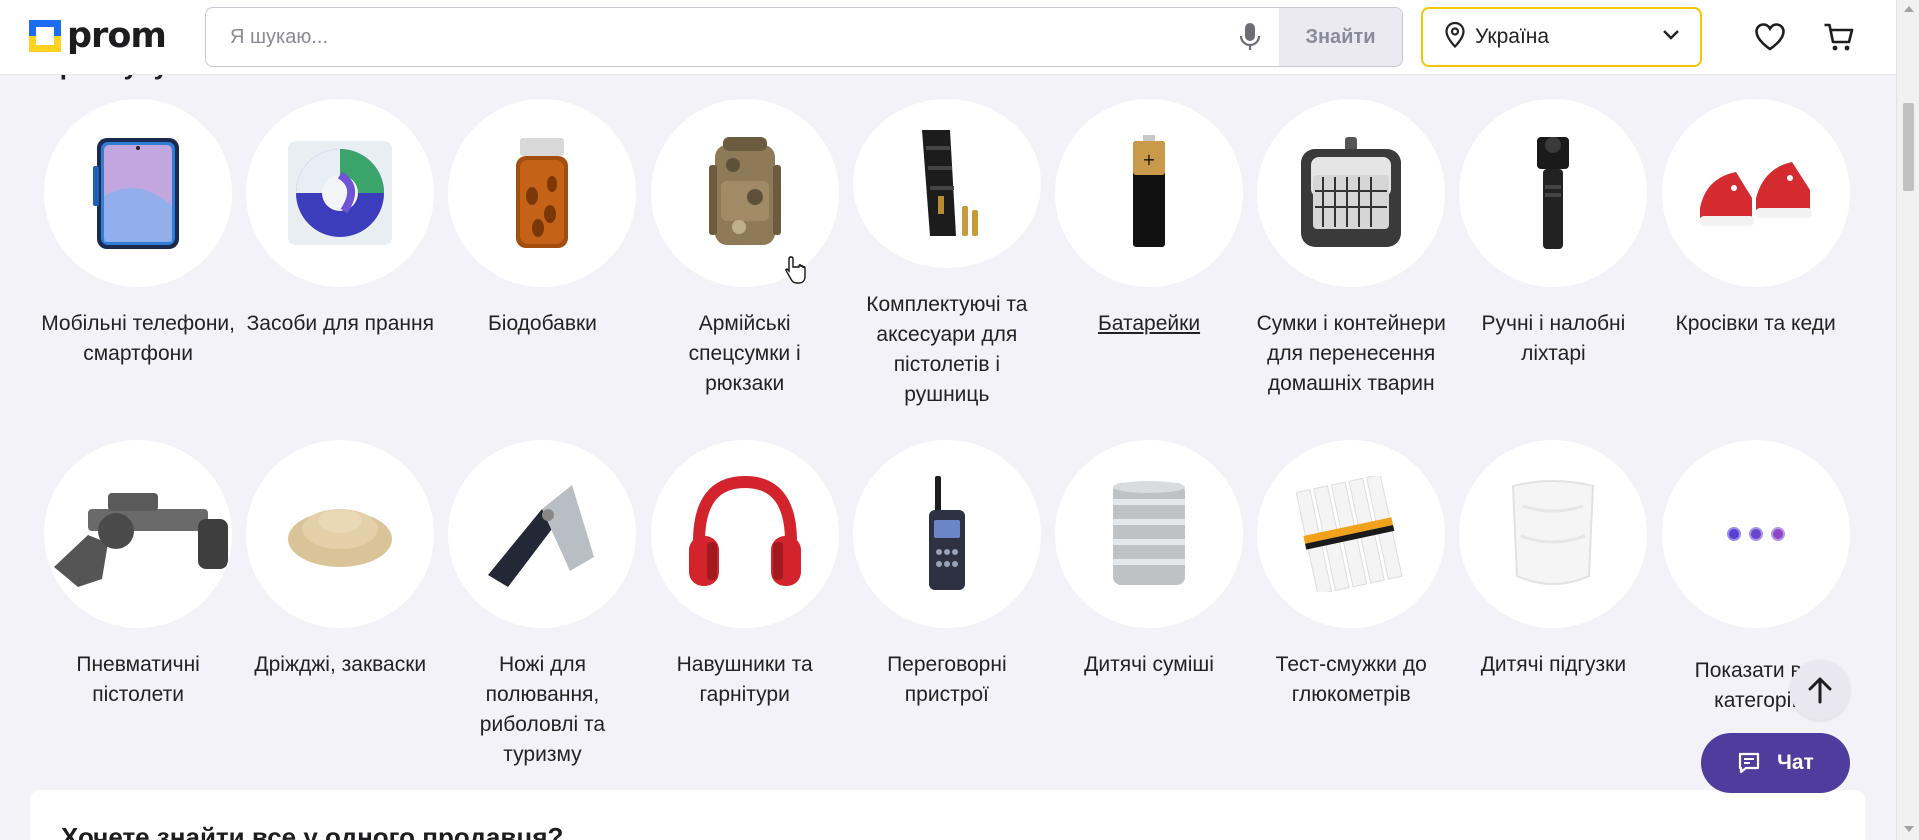 The height and width of the screenshot is (840, 1919). What do you see at coordinates (1907, 420) in the screenshot?
I see `page-scrollbar` at bounding box center [1907, 420].